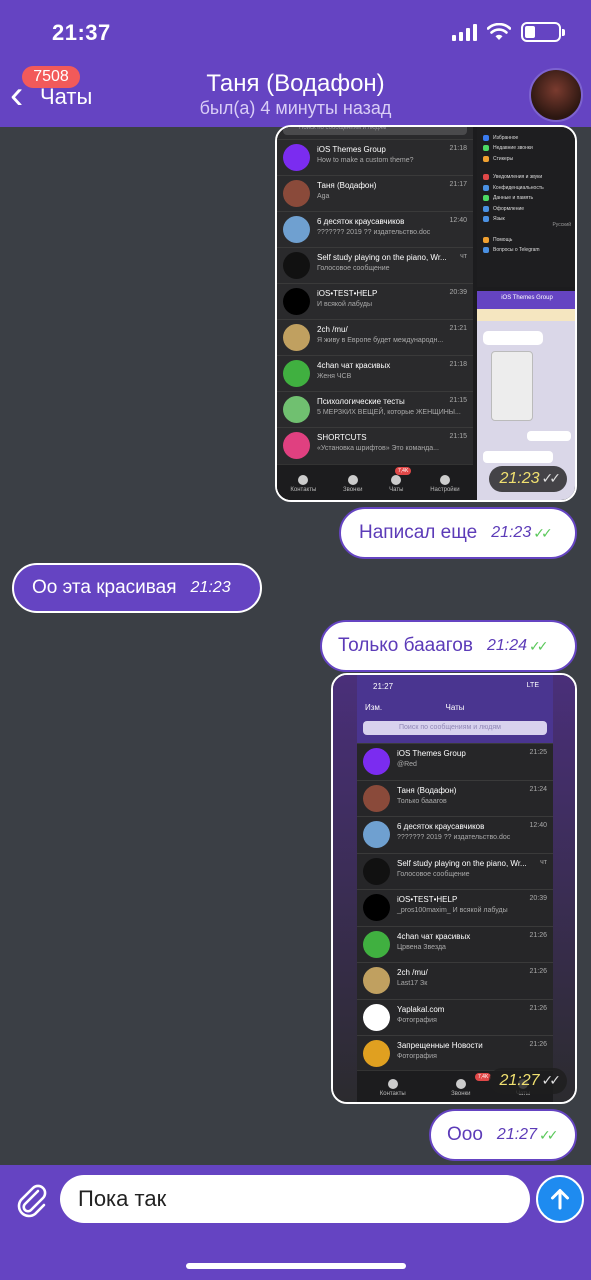  What do you see at coordinates (433, 874) in the screenshot?
I see `screenshot-chat-preview: Голосовое сообщение` at bounding box center [433, 874].